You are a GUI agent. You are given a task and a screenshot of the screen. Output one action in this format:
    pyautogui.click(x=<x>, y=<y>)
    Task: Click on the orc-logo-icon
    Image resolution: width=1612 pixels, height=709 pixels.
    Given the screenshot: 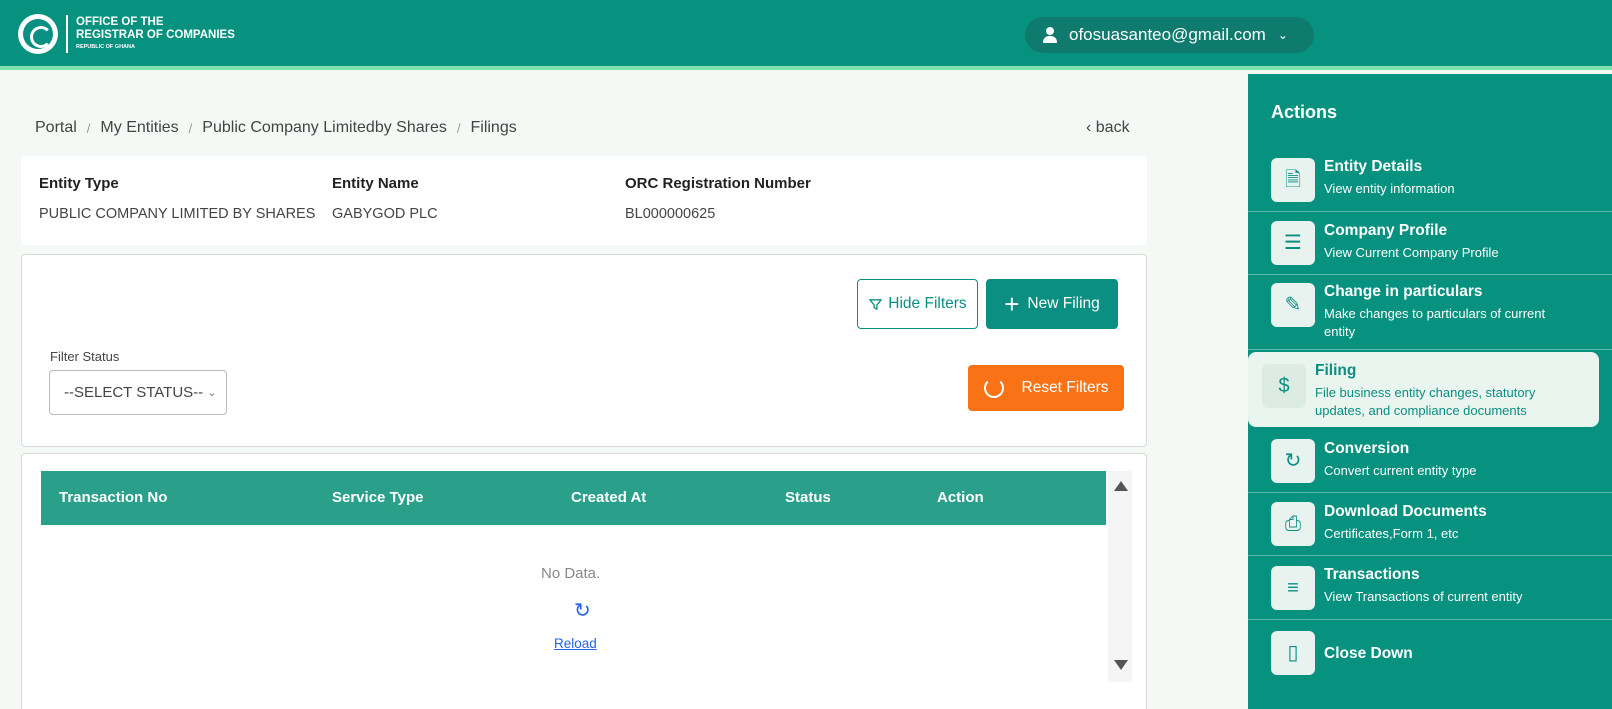 What is the action you would take?
    pyautogui.click(x=38, y=34)
    